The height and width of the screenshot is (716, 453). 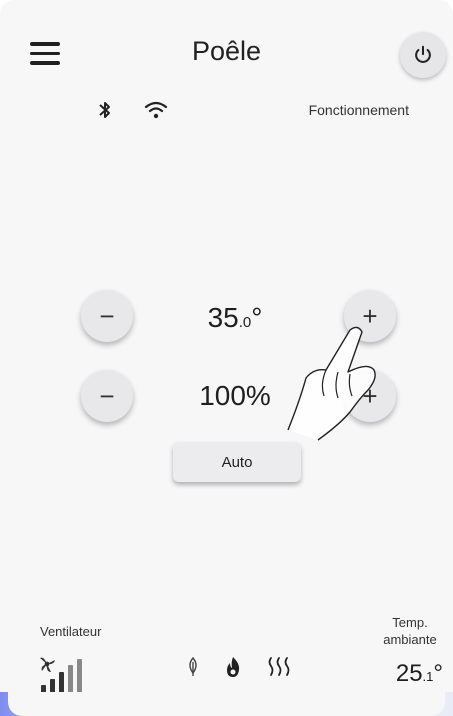 I want to click on fan-level-icon, so click(x=68, y=675).